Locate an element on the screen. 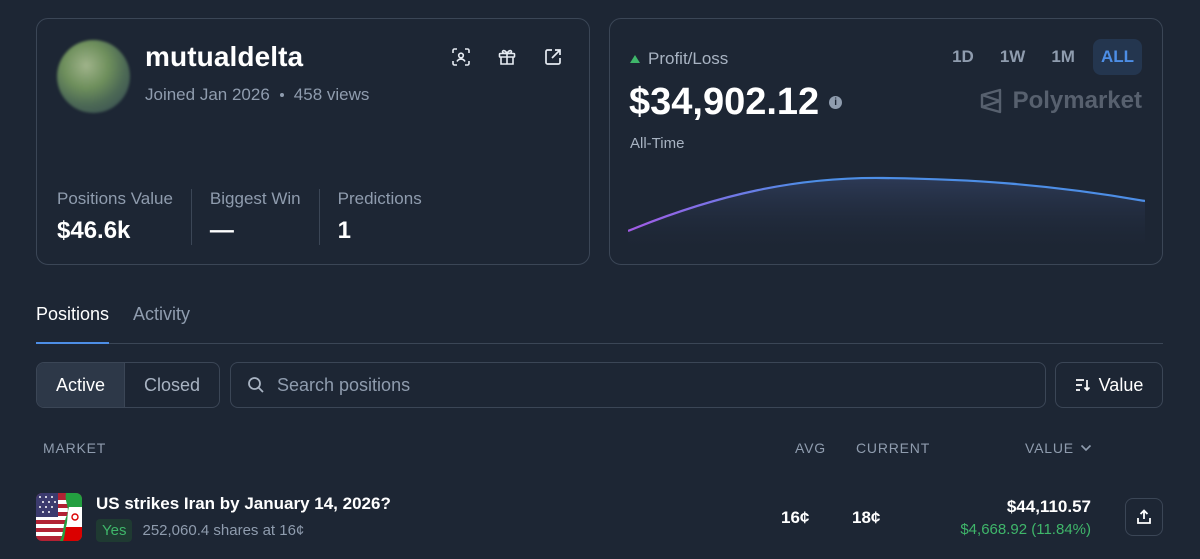 This screenshot has height=559, width=1200. tab-bar: Positions Activity is located at coordinates (599, 319).